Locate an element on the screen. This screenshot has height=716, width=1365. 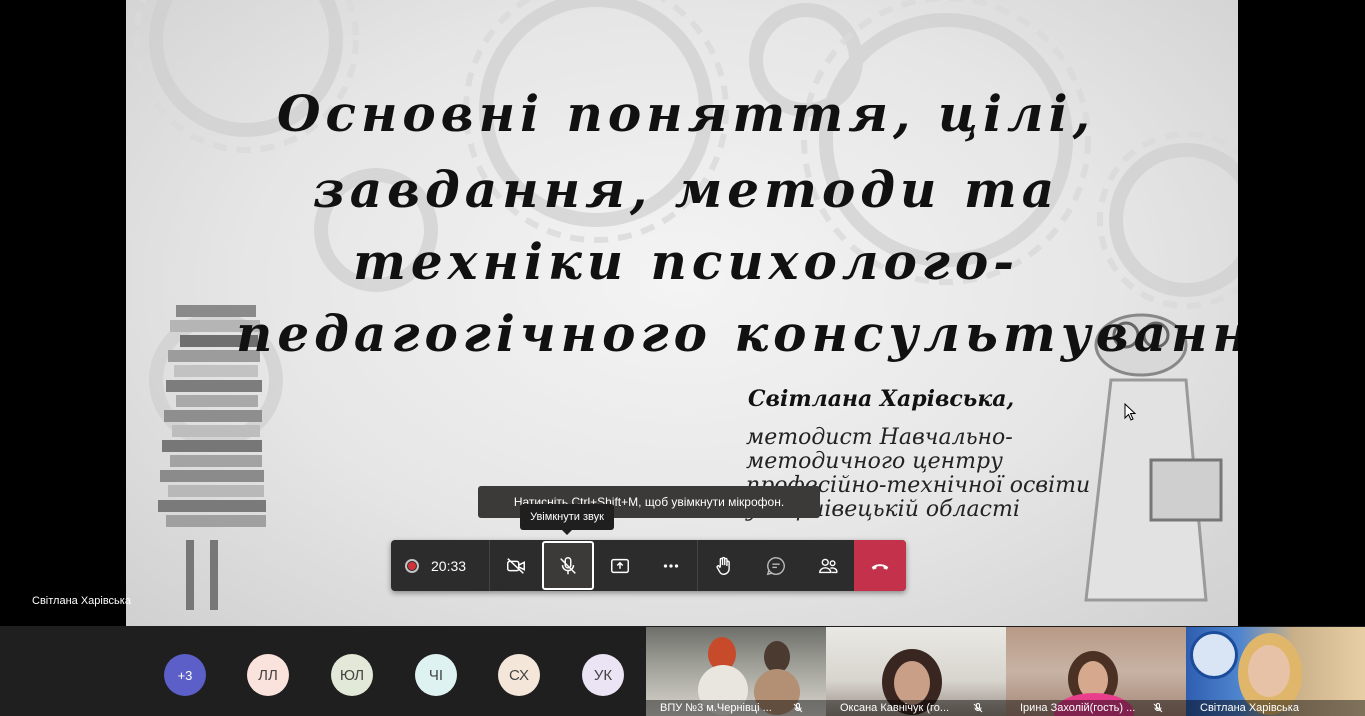
mic-button is located at coordinates (567, 565).